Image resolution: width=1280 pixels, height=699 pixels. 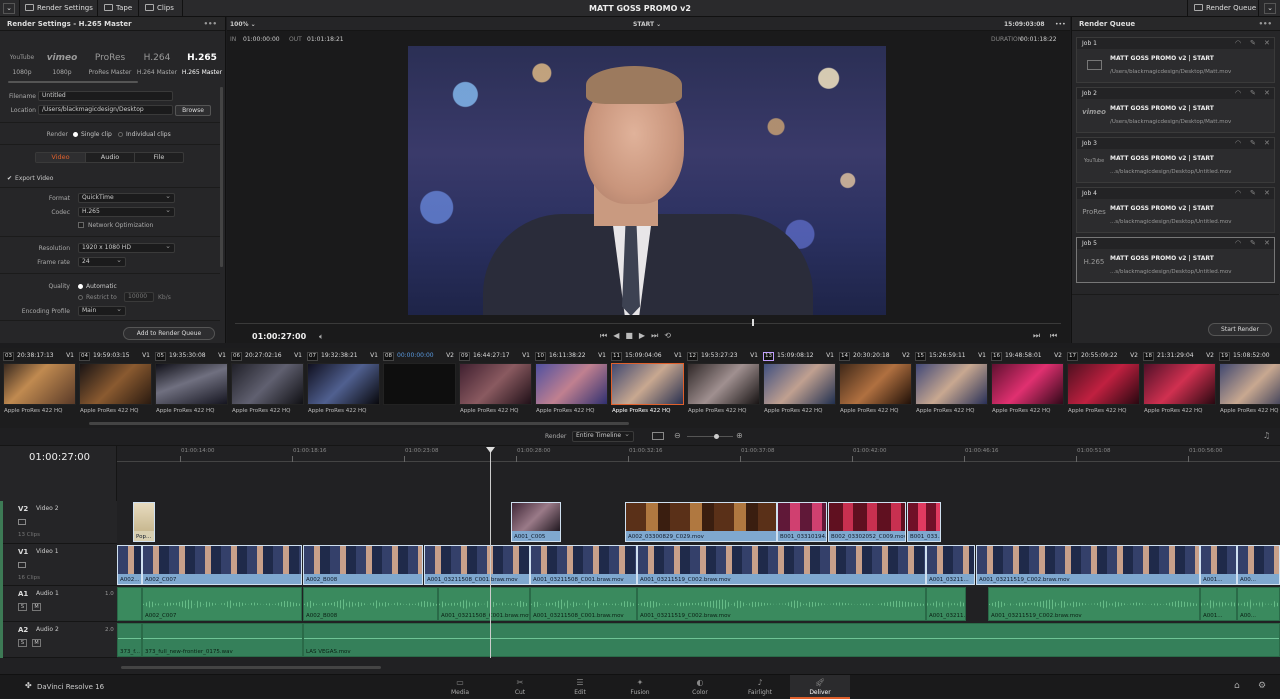 What do you see at coordinates (22, 522) in the screenshot?
I see `track-v2-monitor-icon` at bounding box center [22, 522].